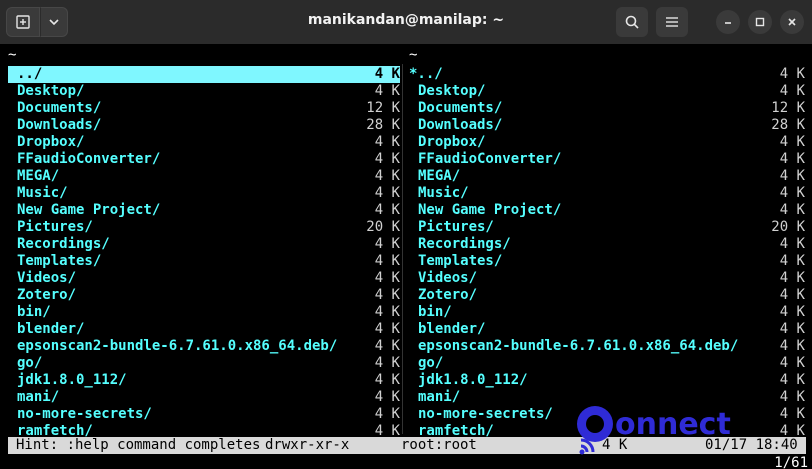 This screenshot has height=469, width=812. I want to click on close-icon, so click(792, 22).